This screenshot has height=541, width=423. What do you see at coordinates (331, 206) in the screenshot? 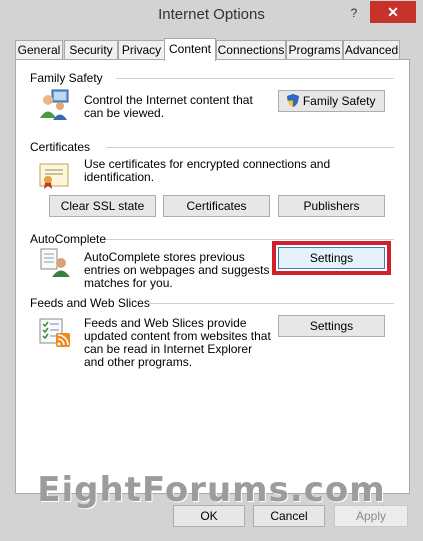
I see `publishers-button: Publishers` at bounding box center [331, 206].